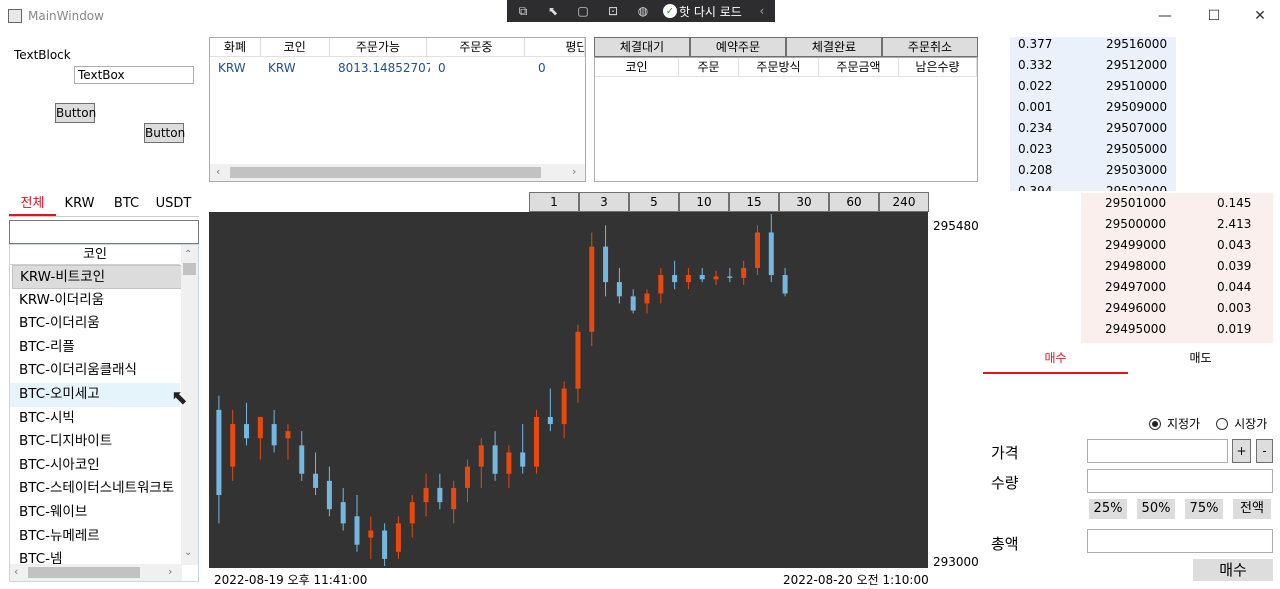 Image resolution: width=1280 pixels, height=589 pixels. What do you see at coordinates (779, 67) in the screenshot?
I see `col-order-type: 주문방식` at bounding box center [779, 67].